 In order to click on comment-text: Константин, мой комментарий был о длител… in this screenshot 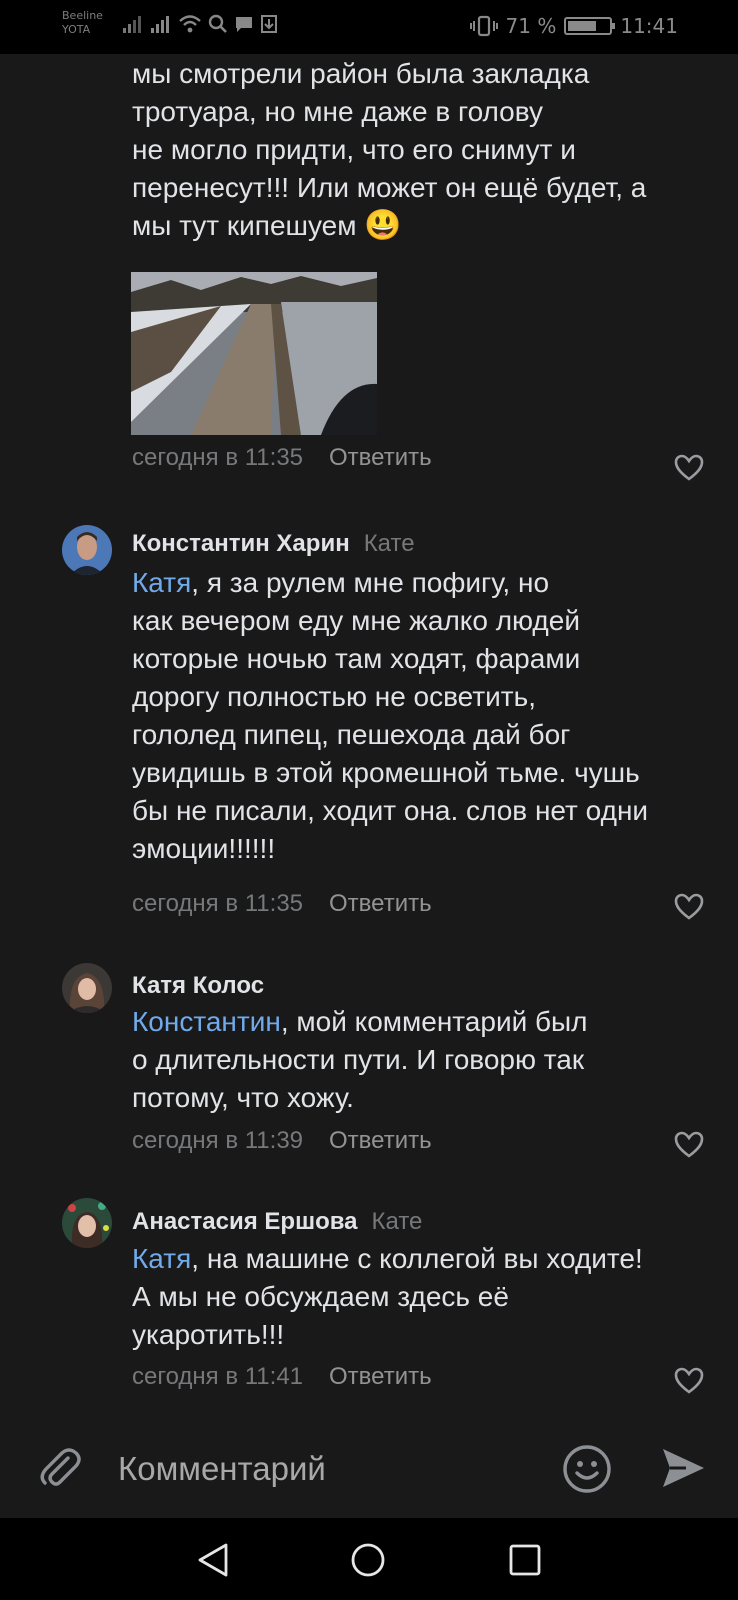, I will do `click(427, 1060)`.